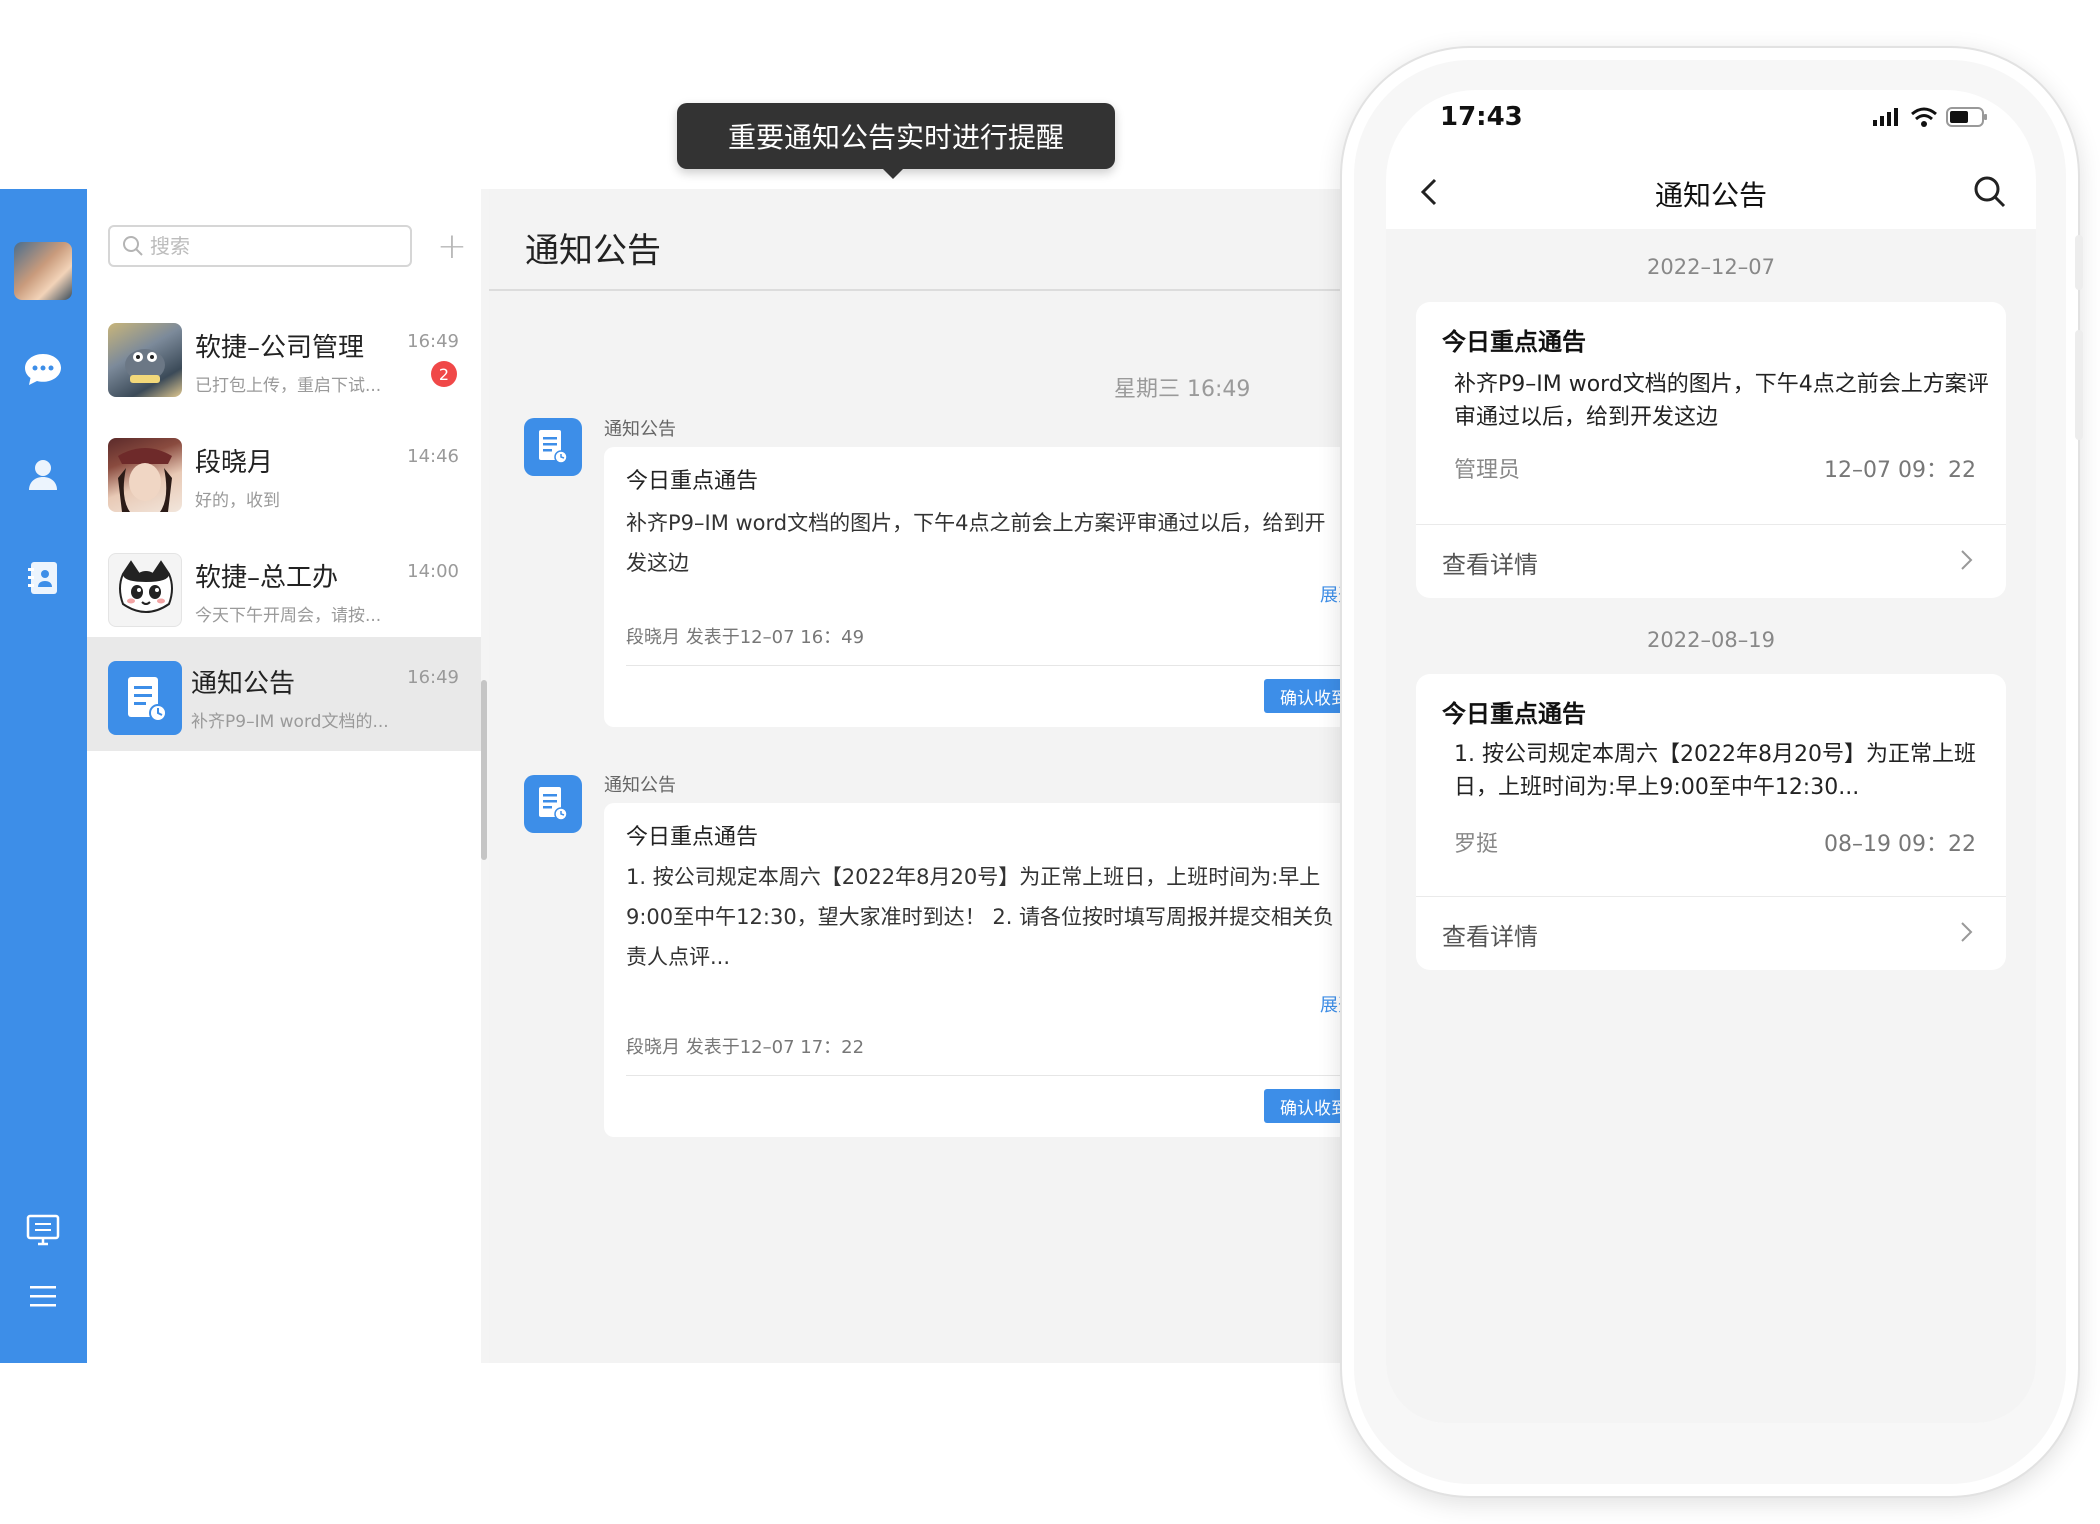 The width and height of the screenshot is (2100, 1524). Describe the element at coordinates (280, 348) in the screenshot. I see `conversation-name: 软捷–公司管理` at that location.